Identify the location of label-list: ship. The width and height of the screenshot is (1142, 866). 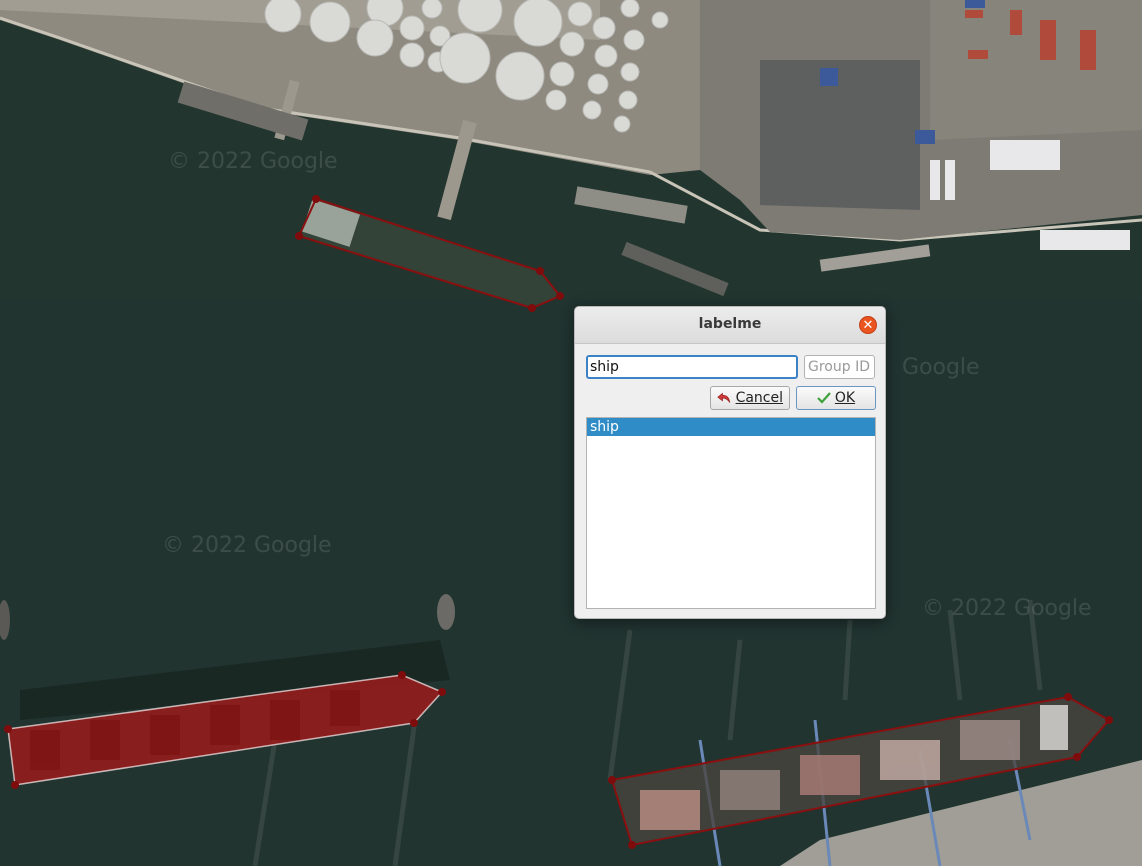
(731, 513).